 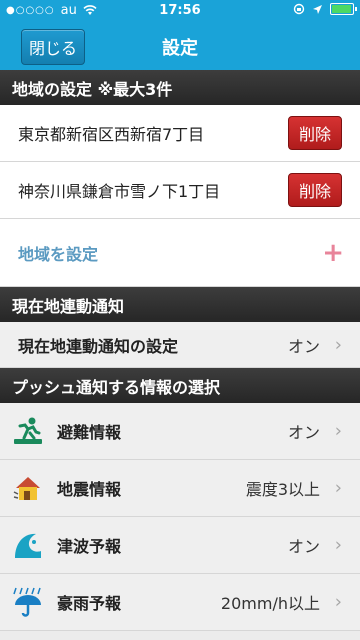 What do you see at coordinates (28, 430) in the screenshot?
I see `evacuation-icon` at bounding box center [28, 430].